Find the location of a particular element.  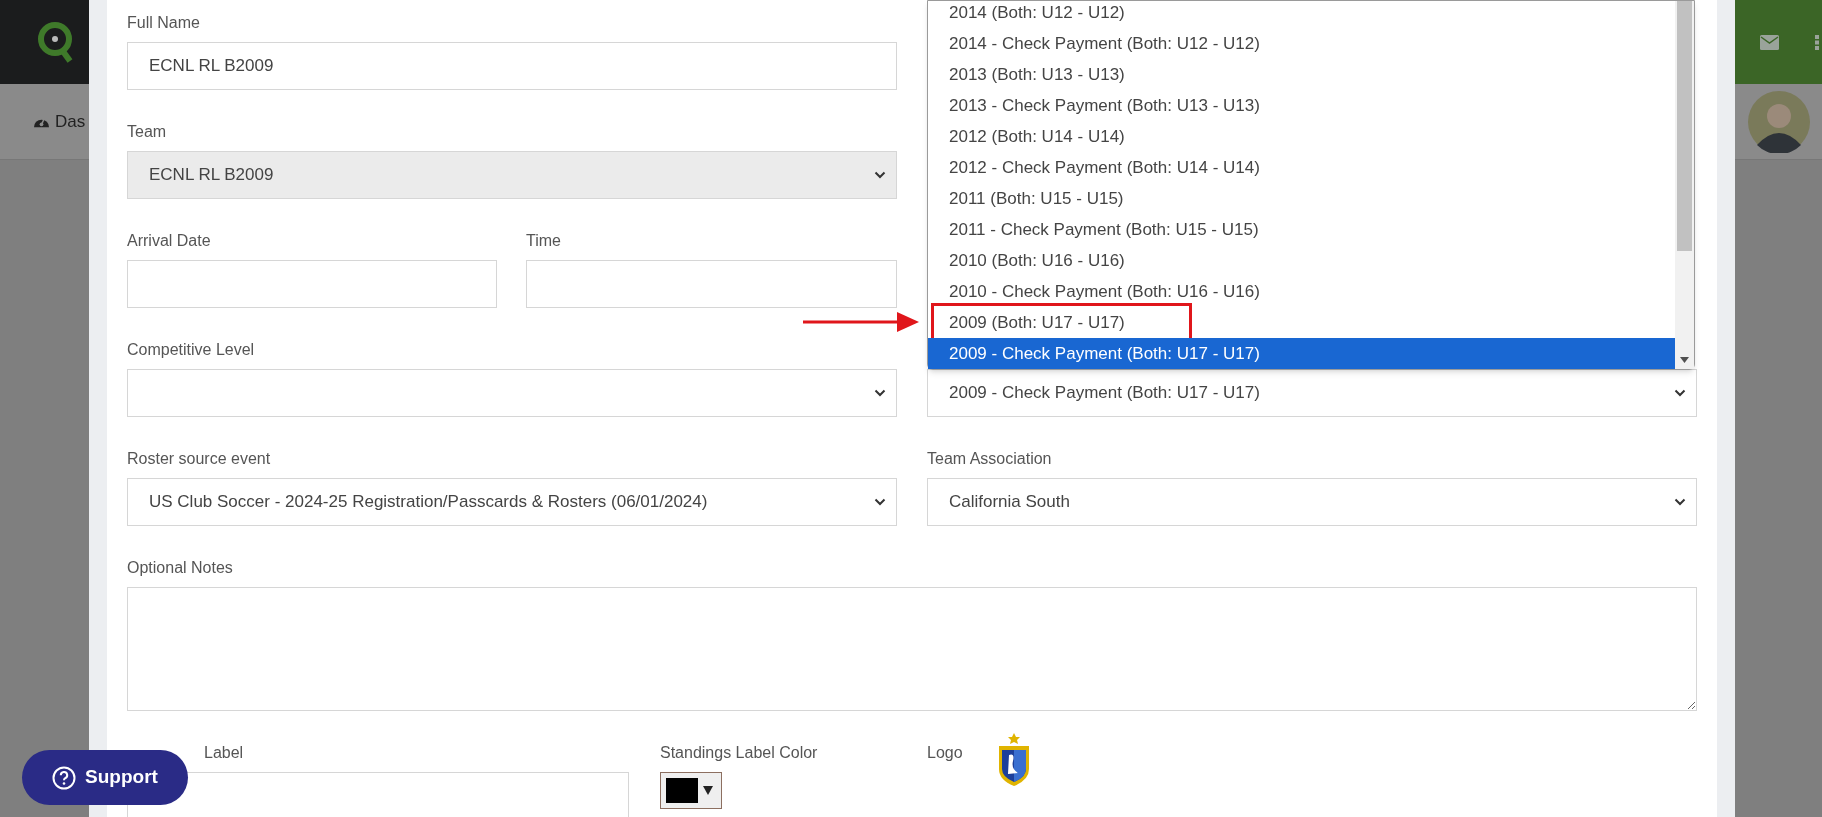

dropdown-option: 2014 (Both: U12 - U12) is located at coordinates (1301, 14).